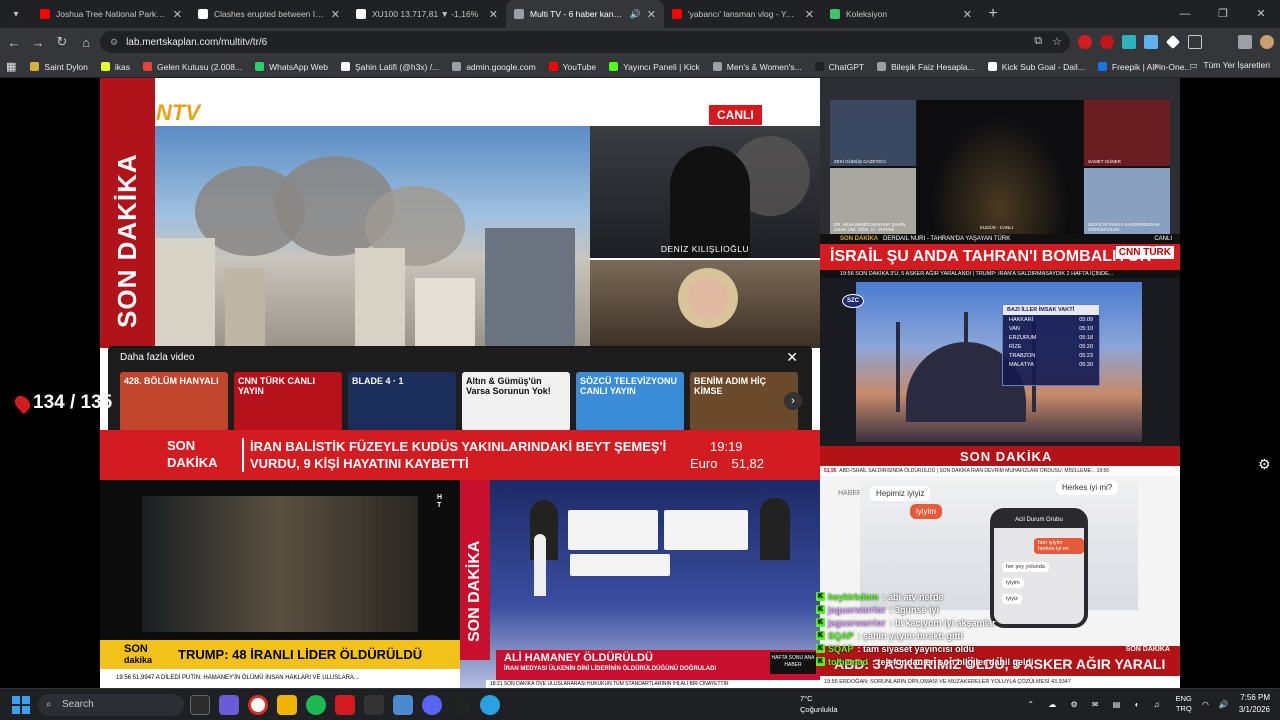  What do you see at coordinates (432, 705) in the screenshot?
I see `discord-icon` at bounding box center [432, 705].